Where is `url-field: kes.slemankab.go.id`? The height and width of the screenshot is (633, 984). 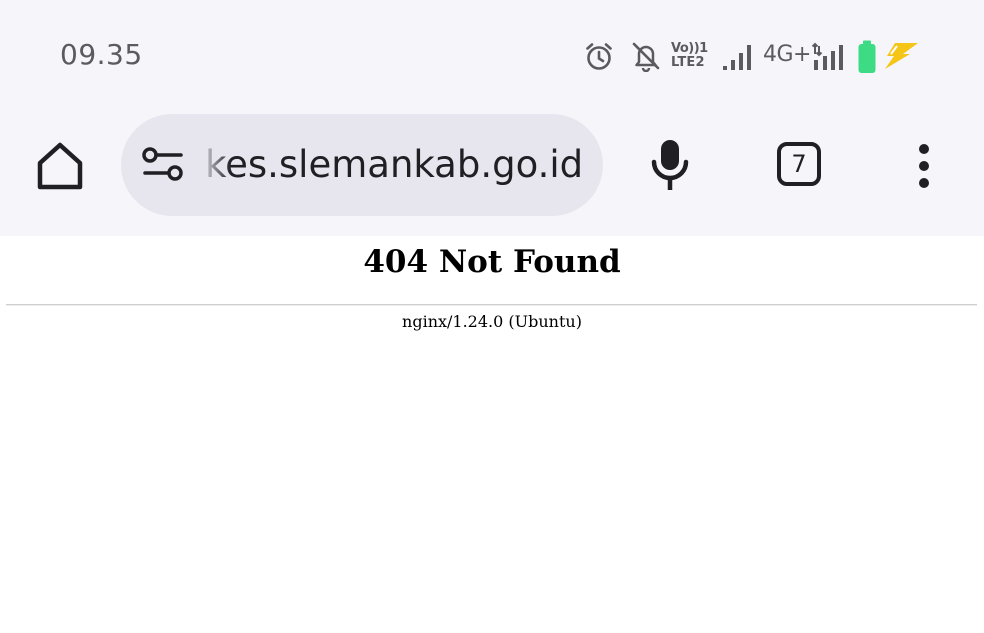
url-field: kes.slemankab.go.id is located at coordinates (395, 165).